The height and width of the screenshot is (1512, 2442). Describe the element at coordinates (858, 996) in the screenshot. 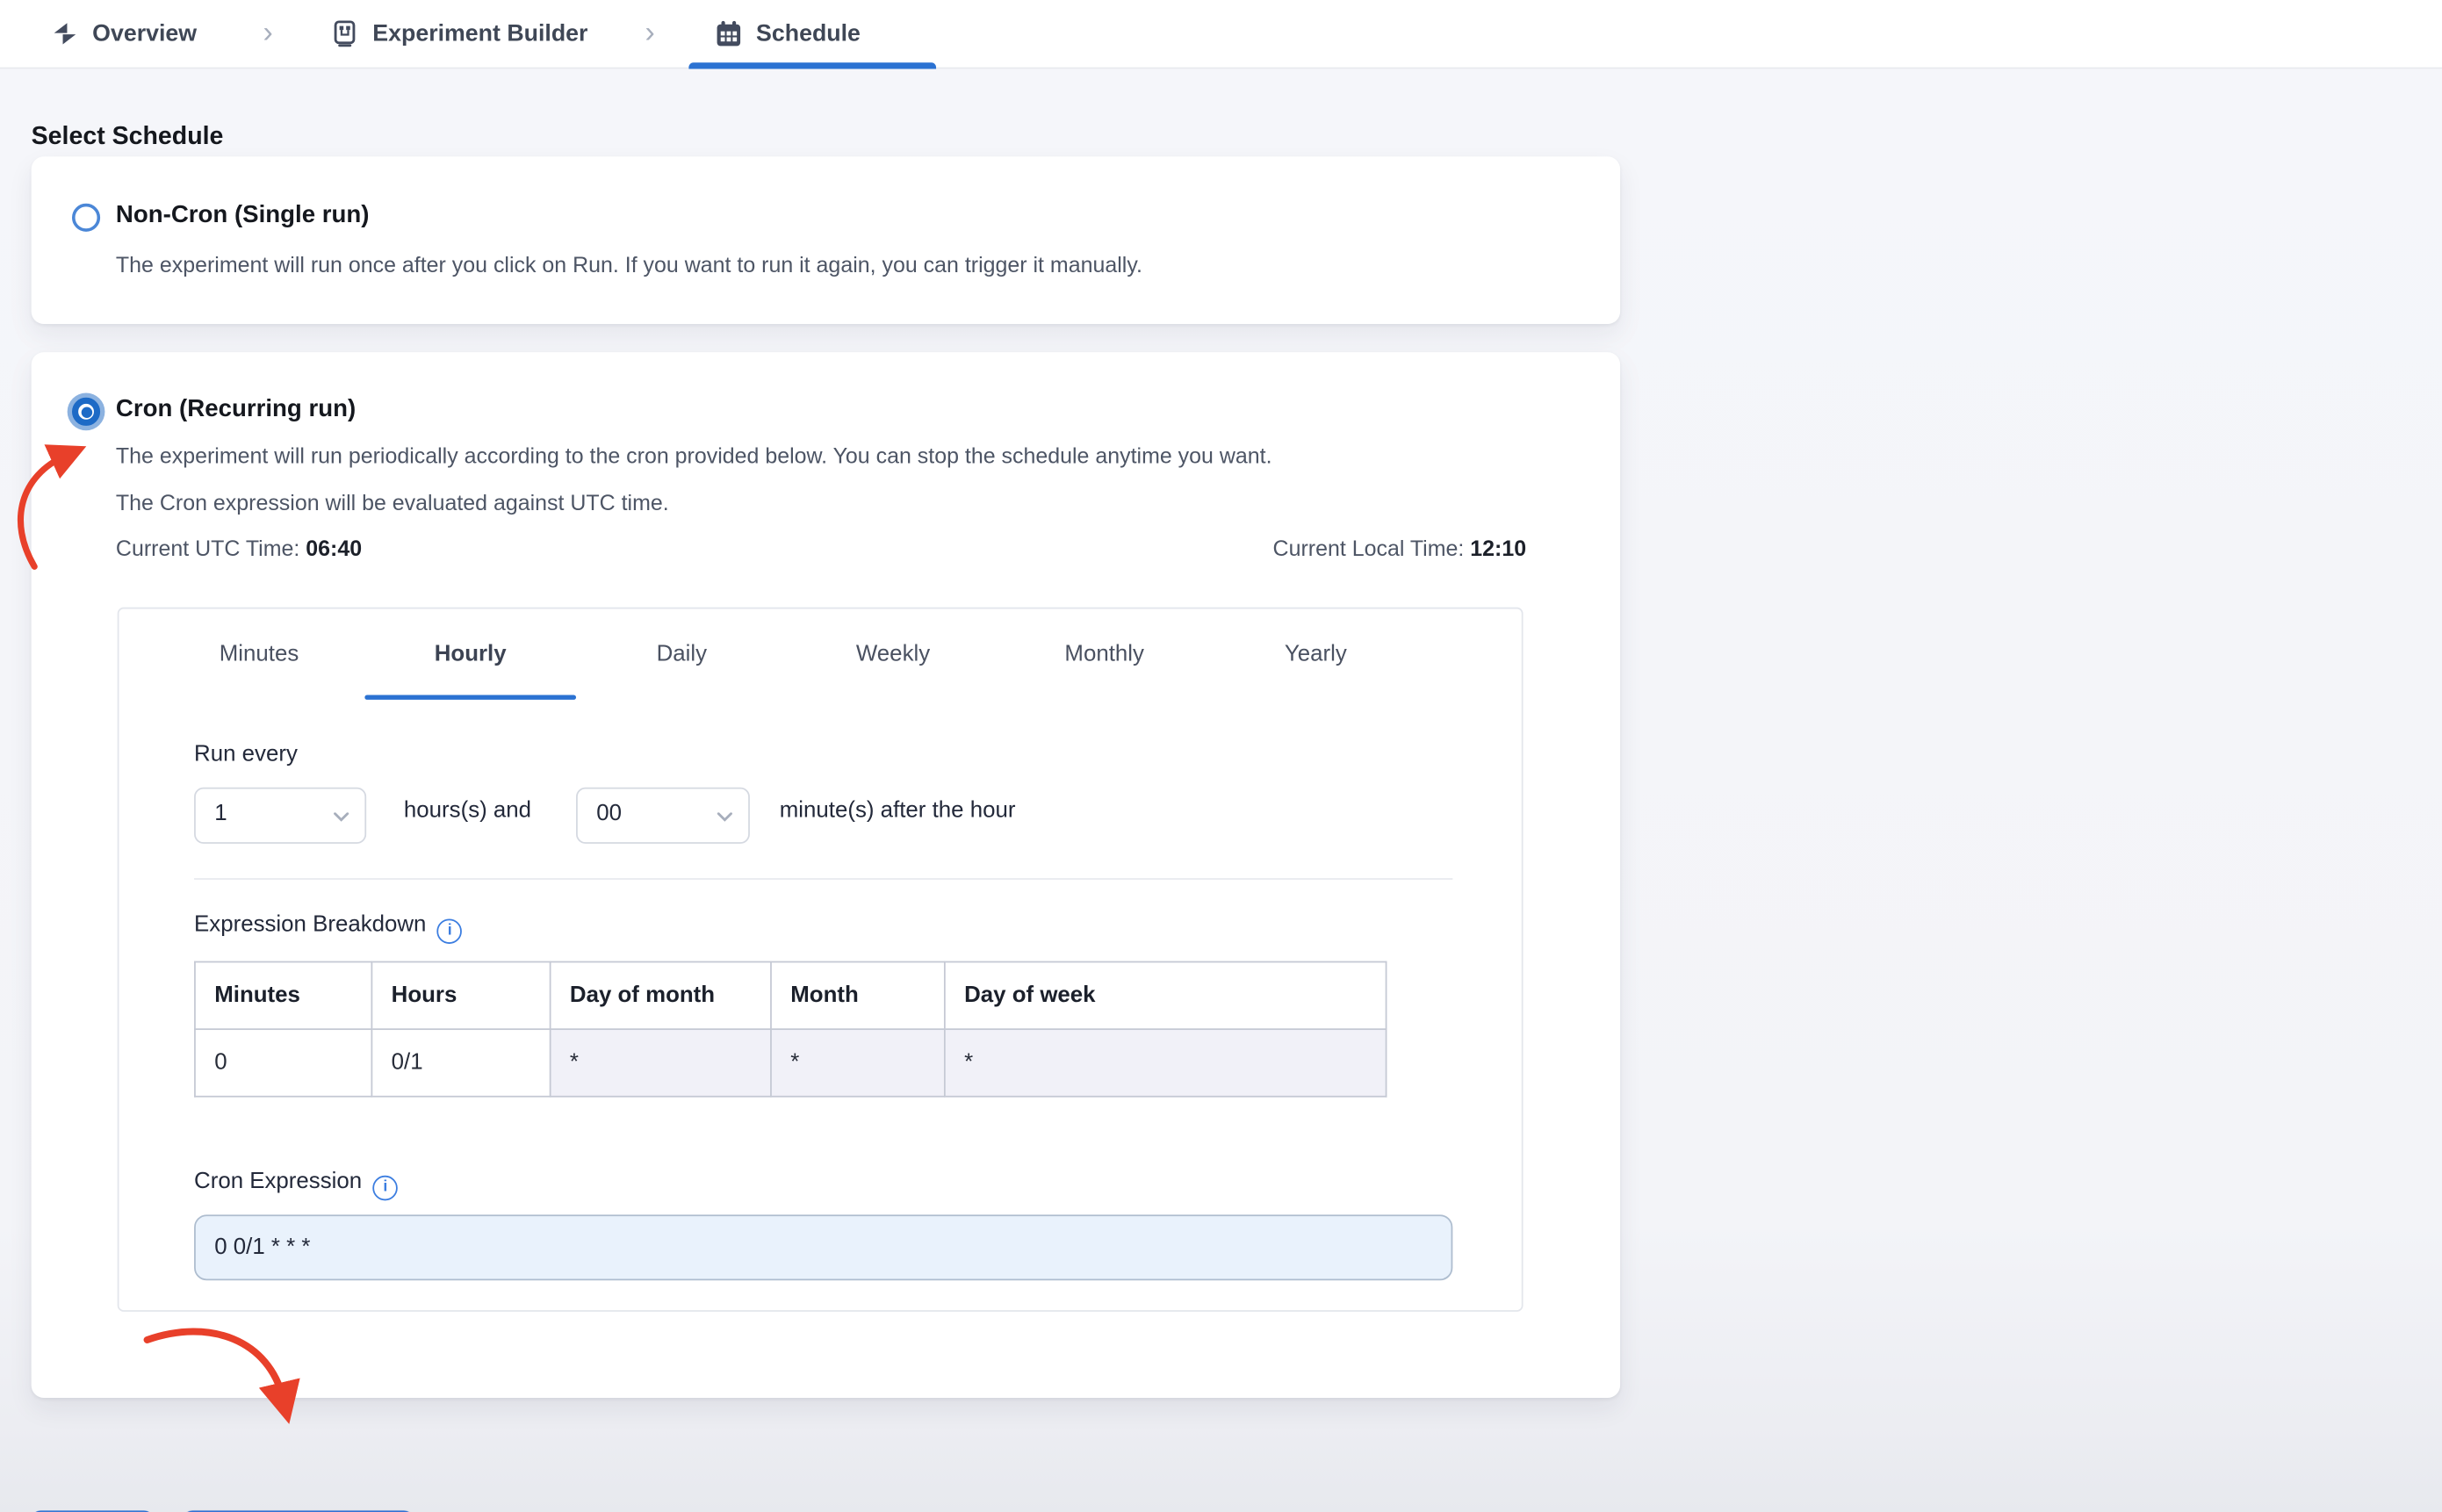

I see `col-header-month: Month` at that location.